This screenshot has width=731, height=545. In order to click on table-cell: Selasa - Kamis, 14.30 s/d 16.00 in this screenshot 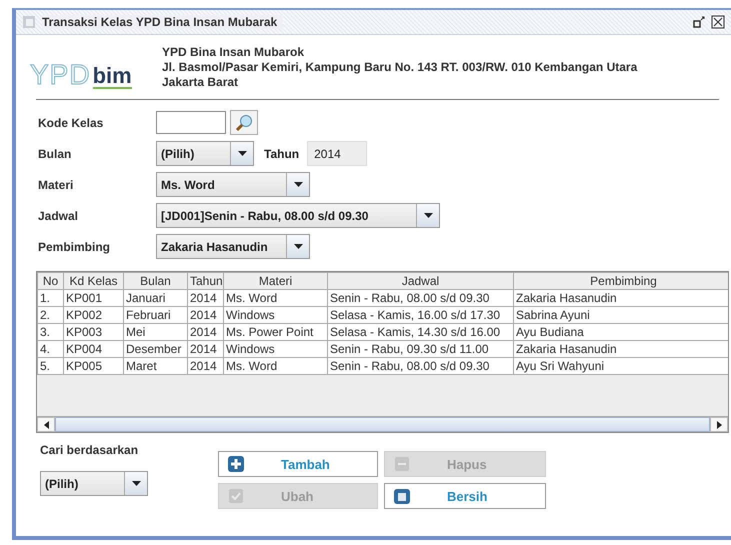, I will do `click(421, 332)`.